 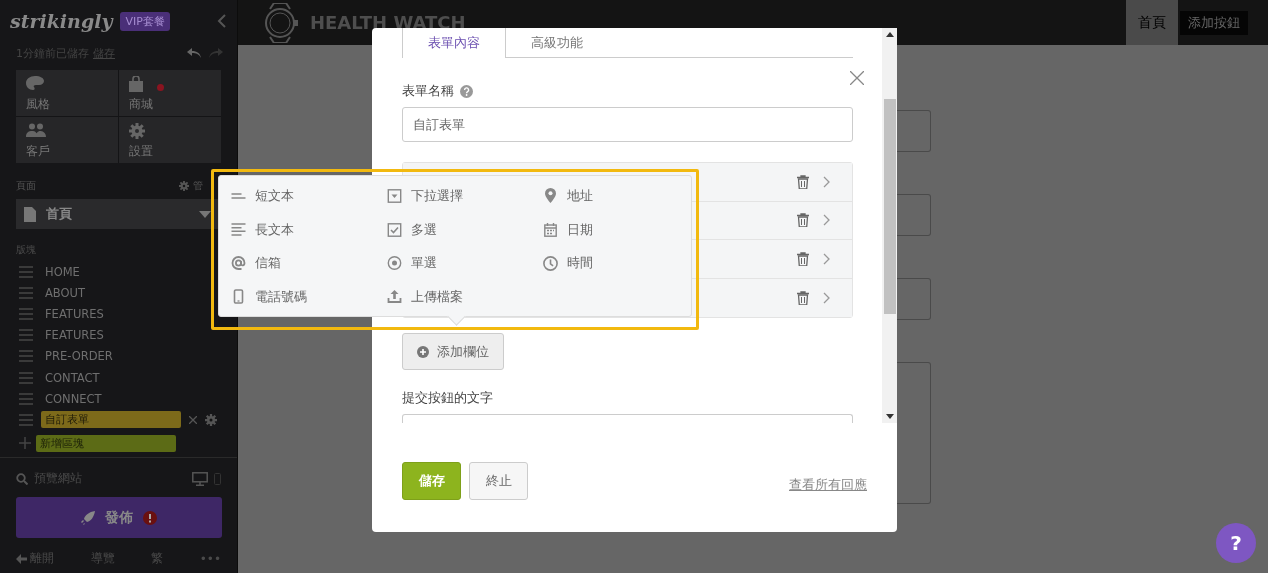 I want to click on field-label: 表單名稱, so click(x=428, y=91).